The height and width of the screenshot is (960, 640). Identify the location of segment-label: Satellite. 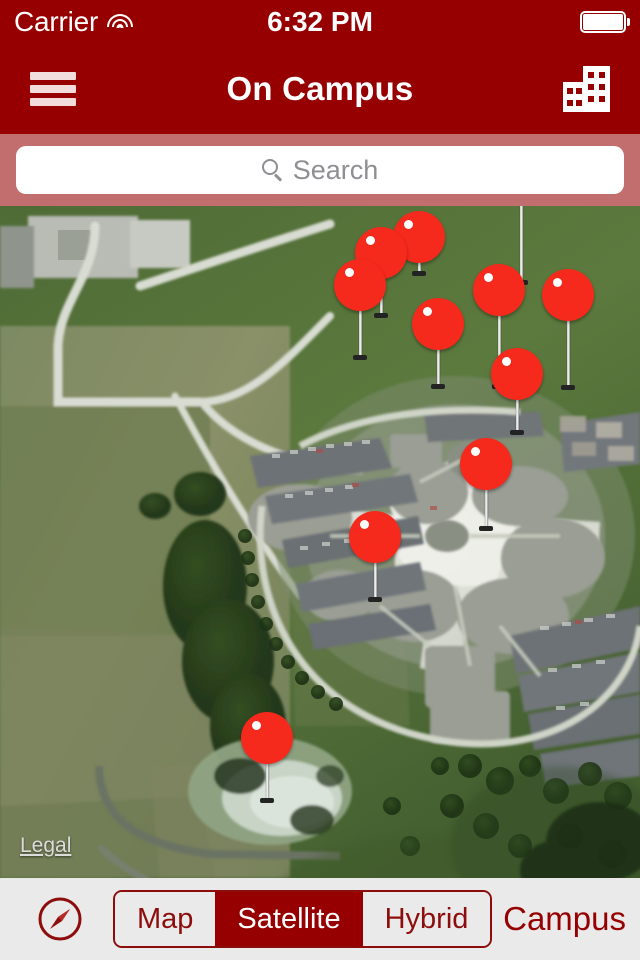
(289, 918).